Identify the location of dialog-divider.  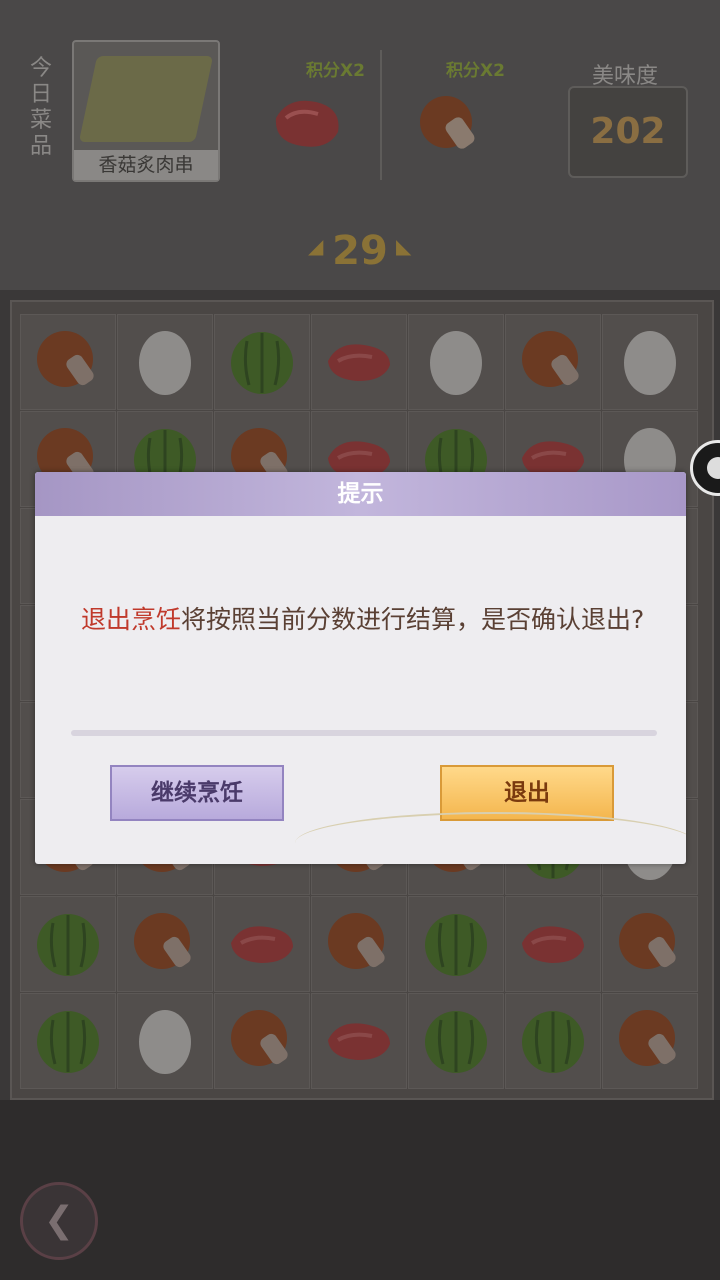
(364, 733).